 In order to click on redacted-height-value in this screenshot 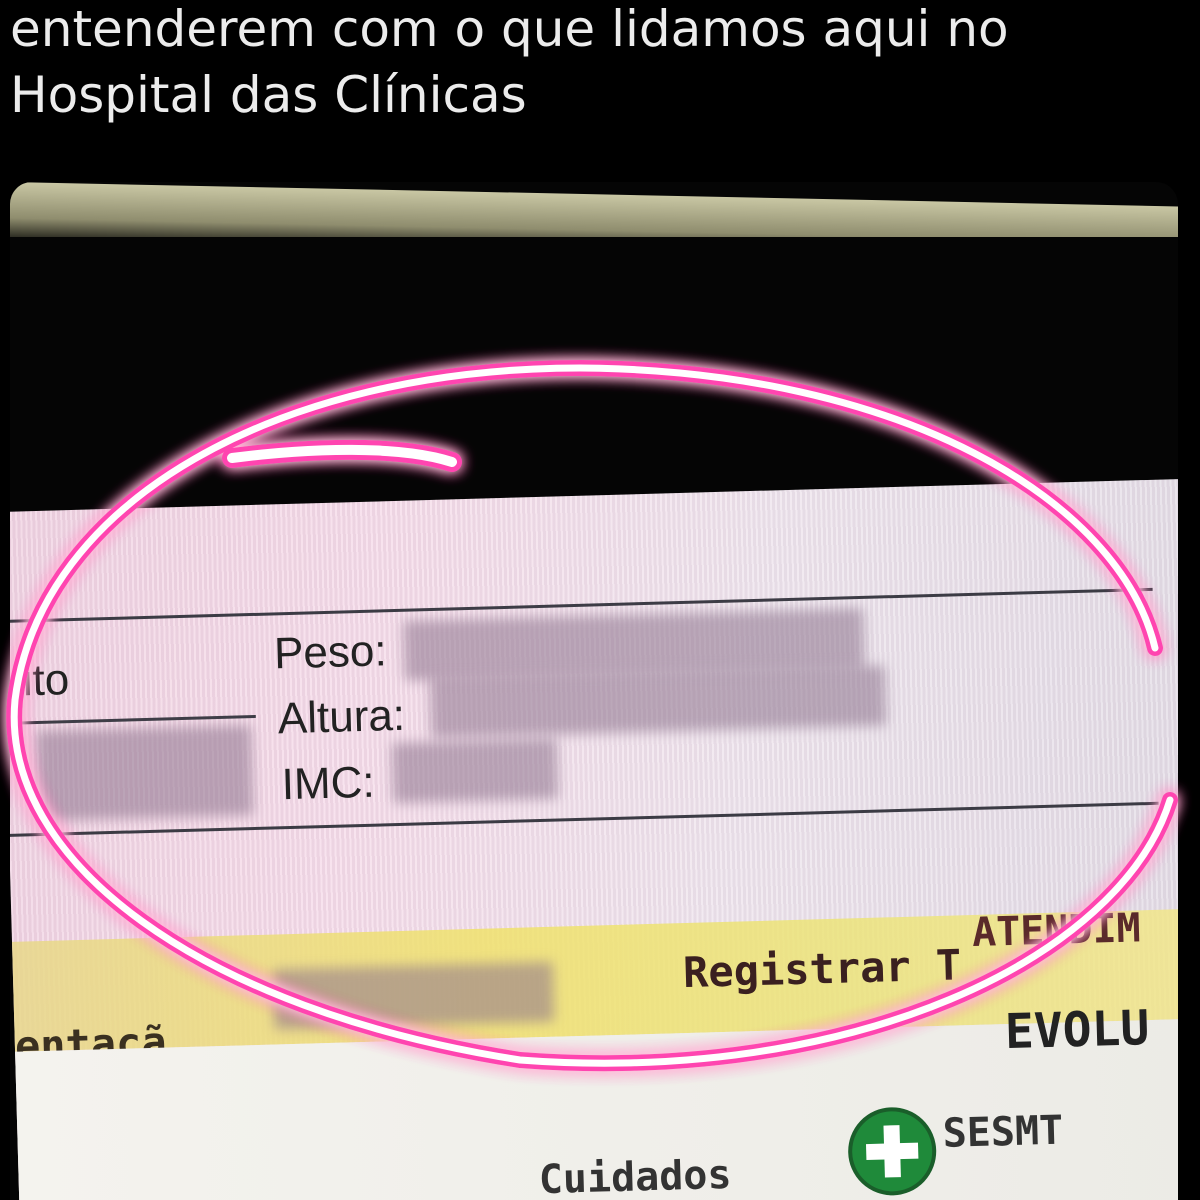, I will do `click(658, 702)`.